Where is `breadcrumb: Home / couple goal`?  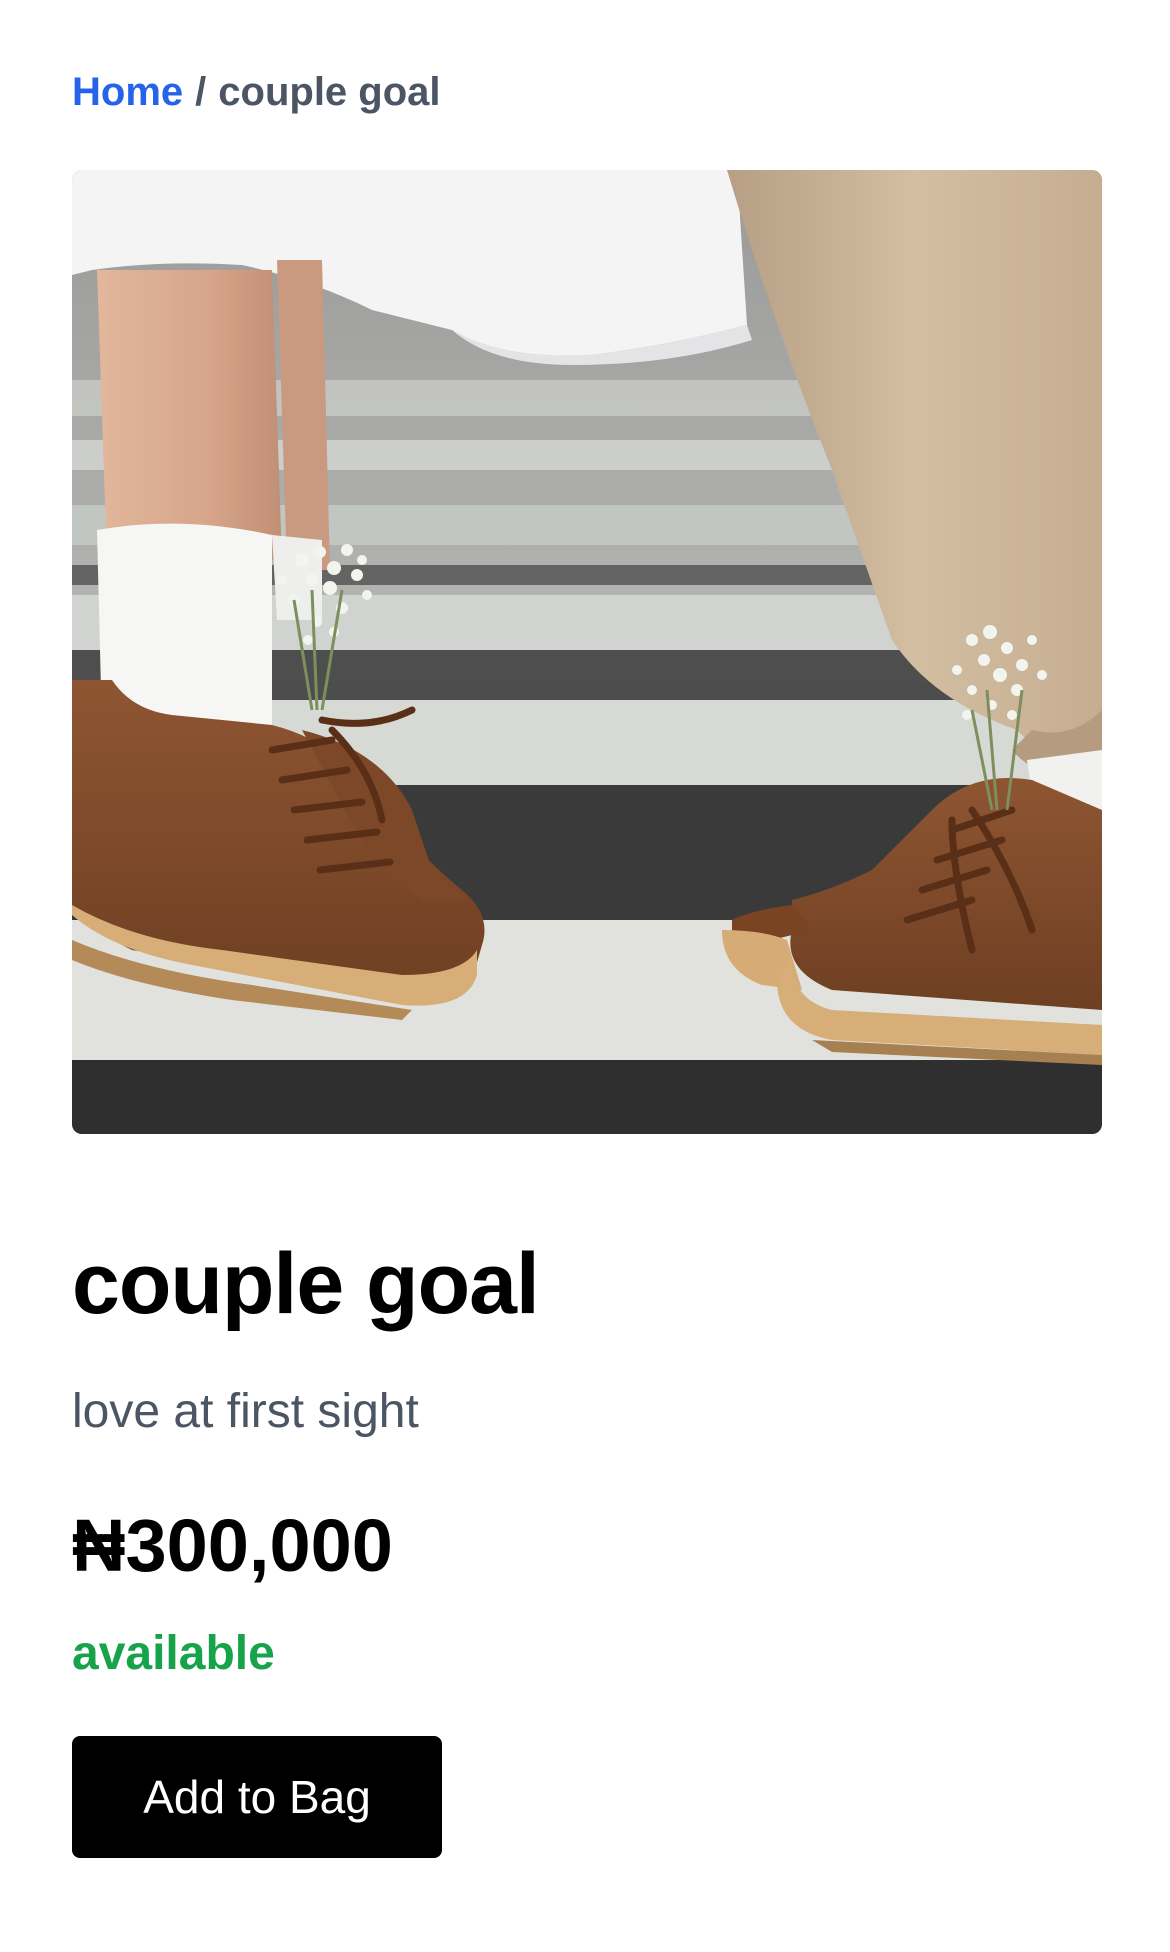
breadcrumb: Home / couple goal is located at coordinates (256, 92).